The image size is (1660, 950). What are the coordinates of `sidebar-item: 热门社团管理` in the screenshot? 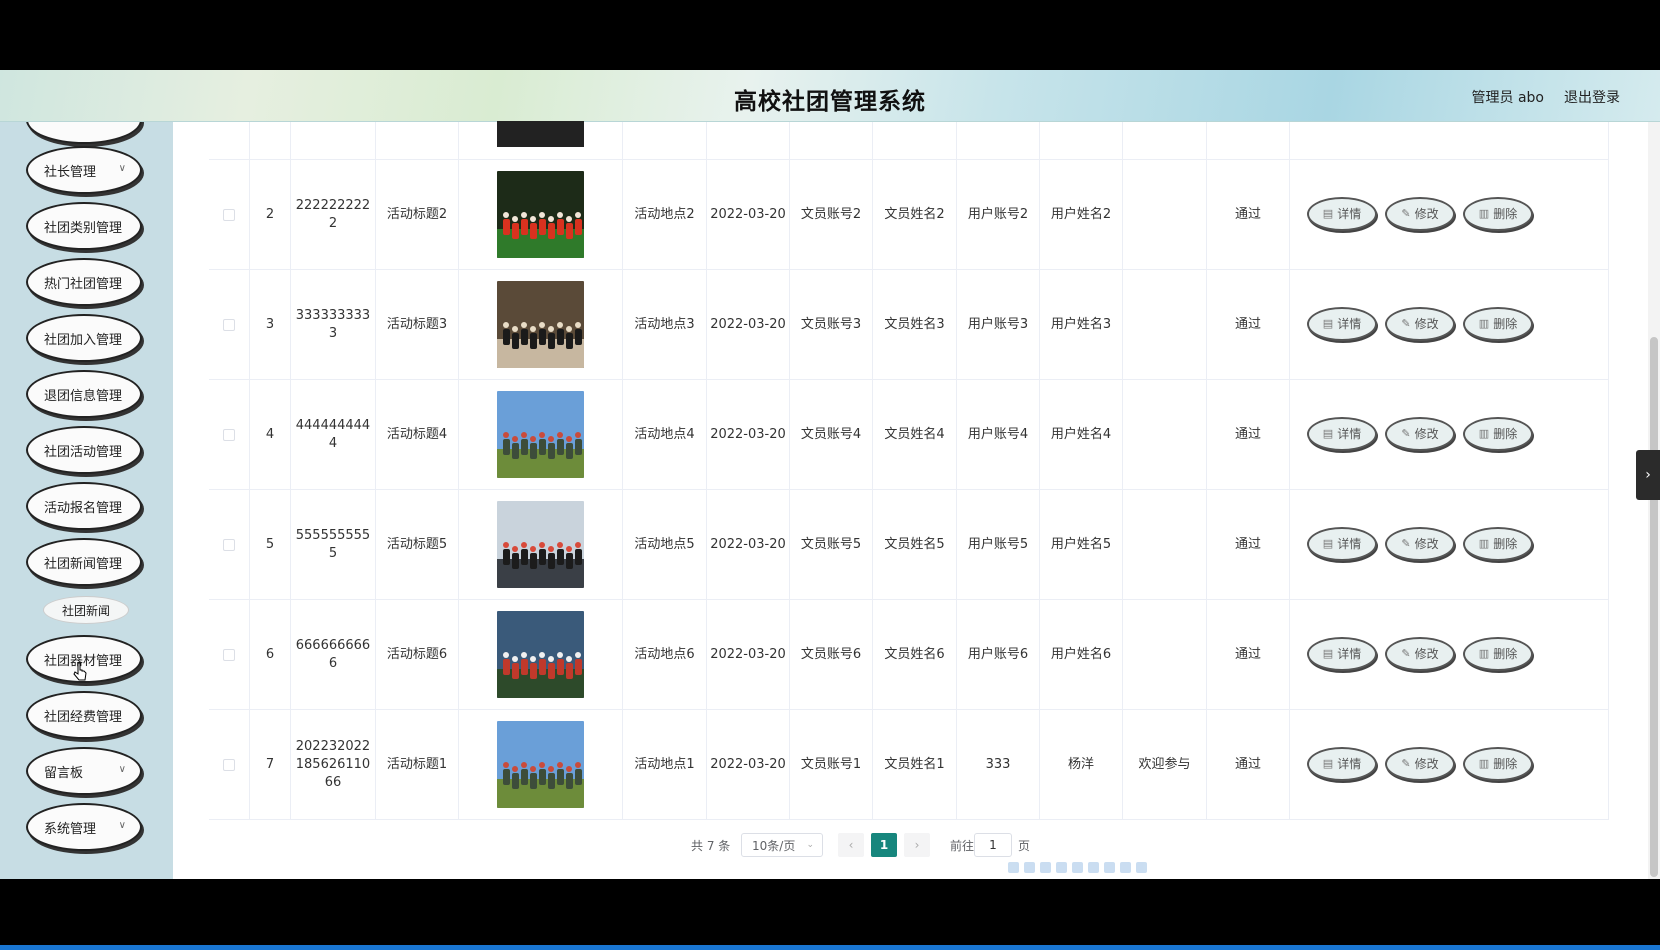 It's located at (84, 282).